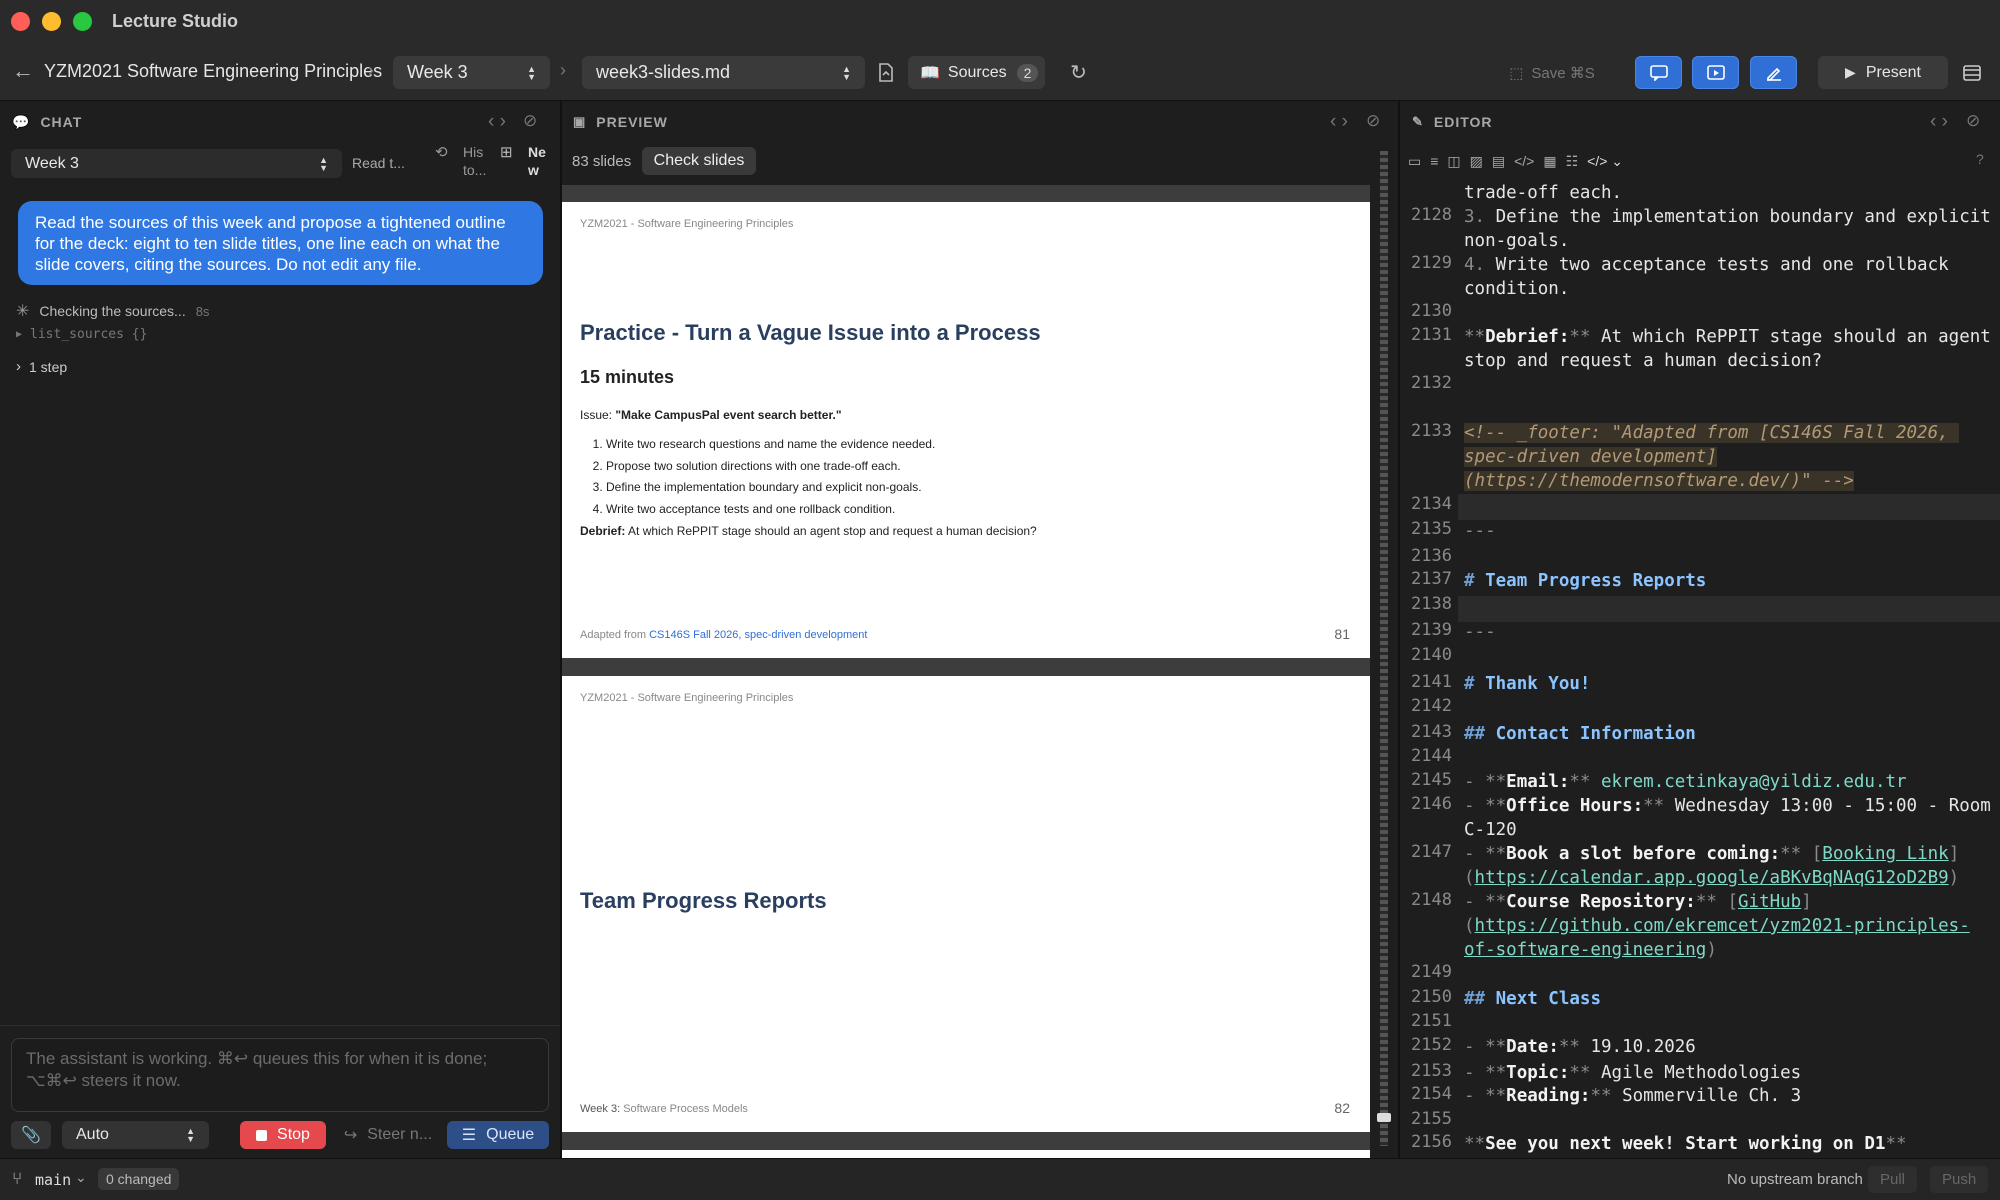  I want to click on list-format-icon: ≡, so click(1434, 161).